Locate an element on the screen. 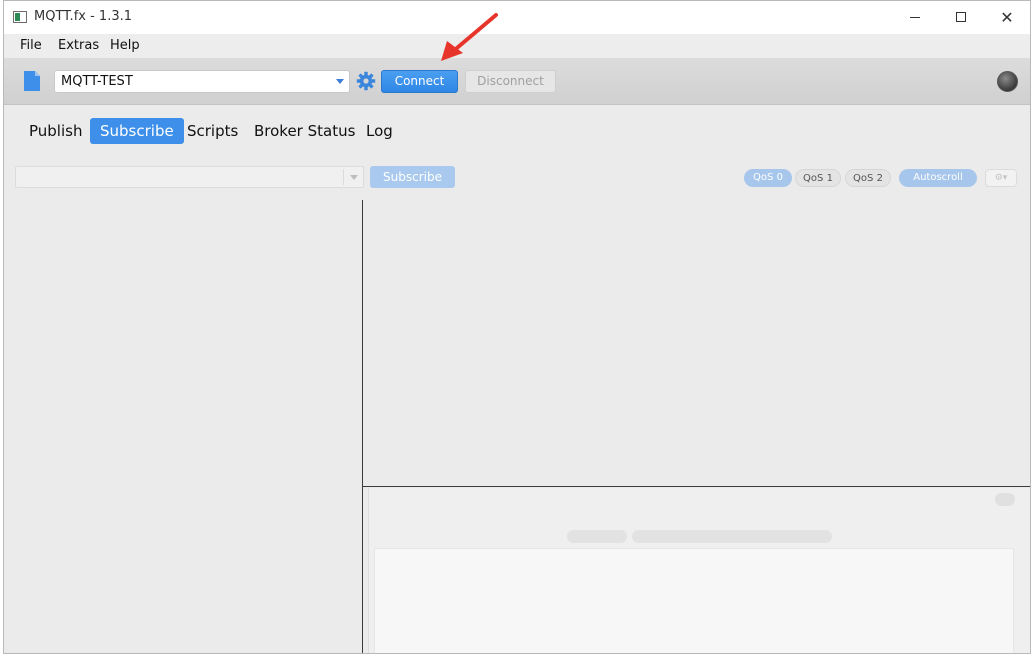  gear-icon is located at coordinates (366, 81).